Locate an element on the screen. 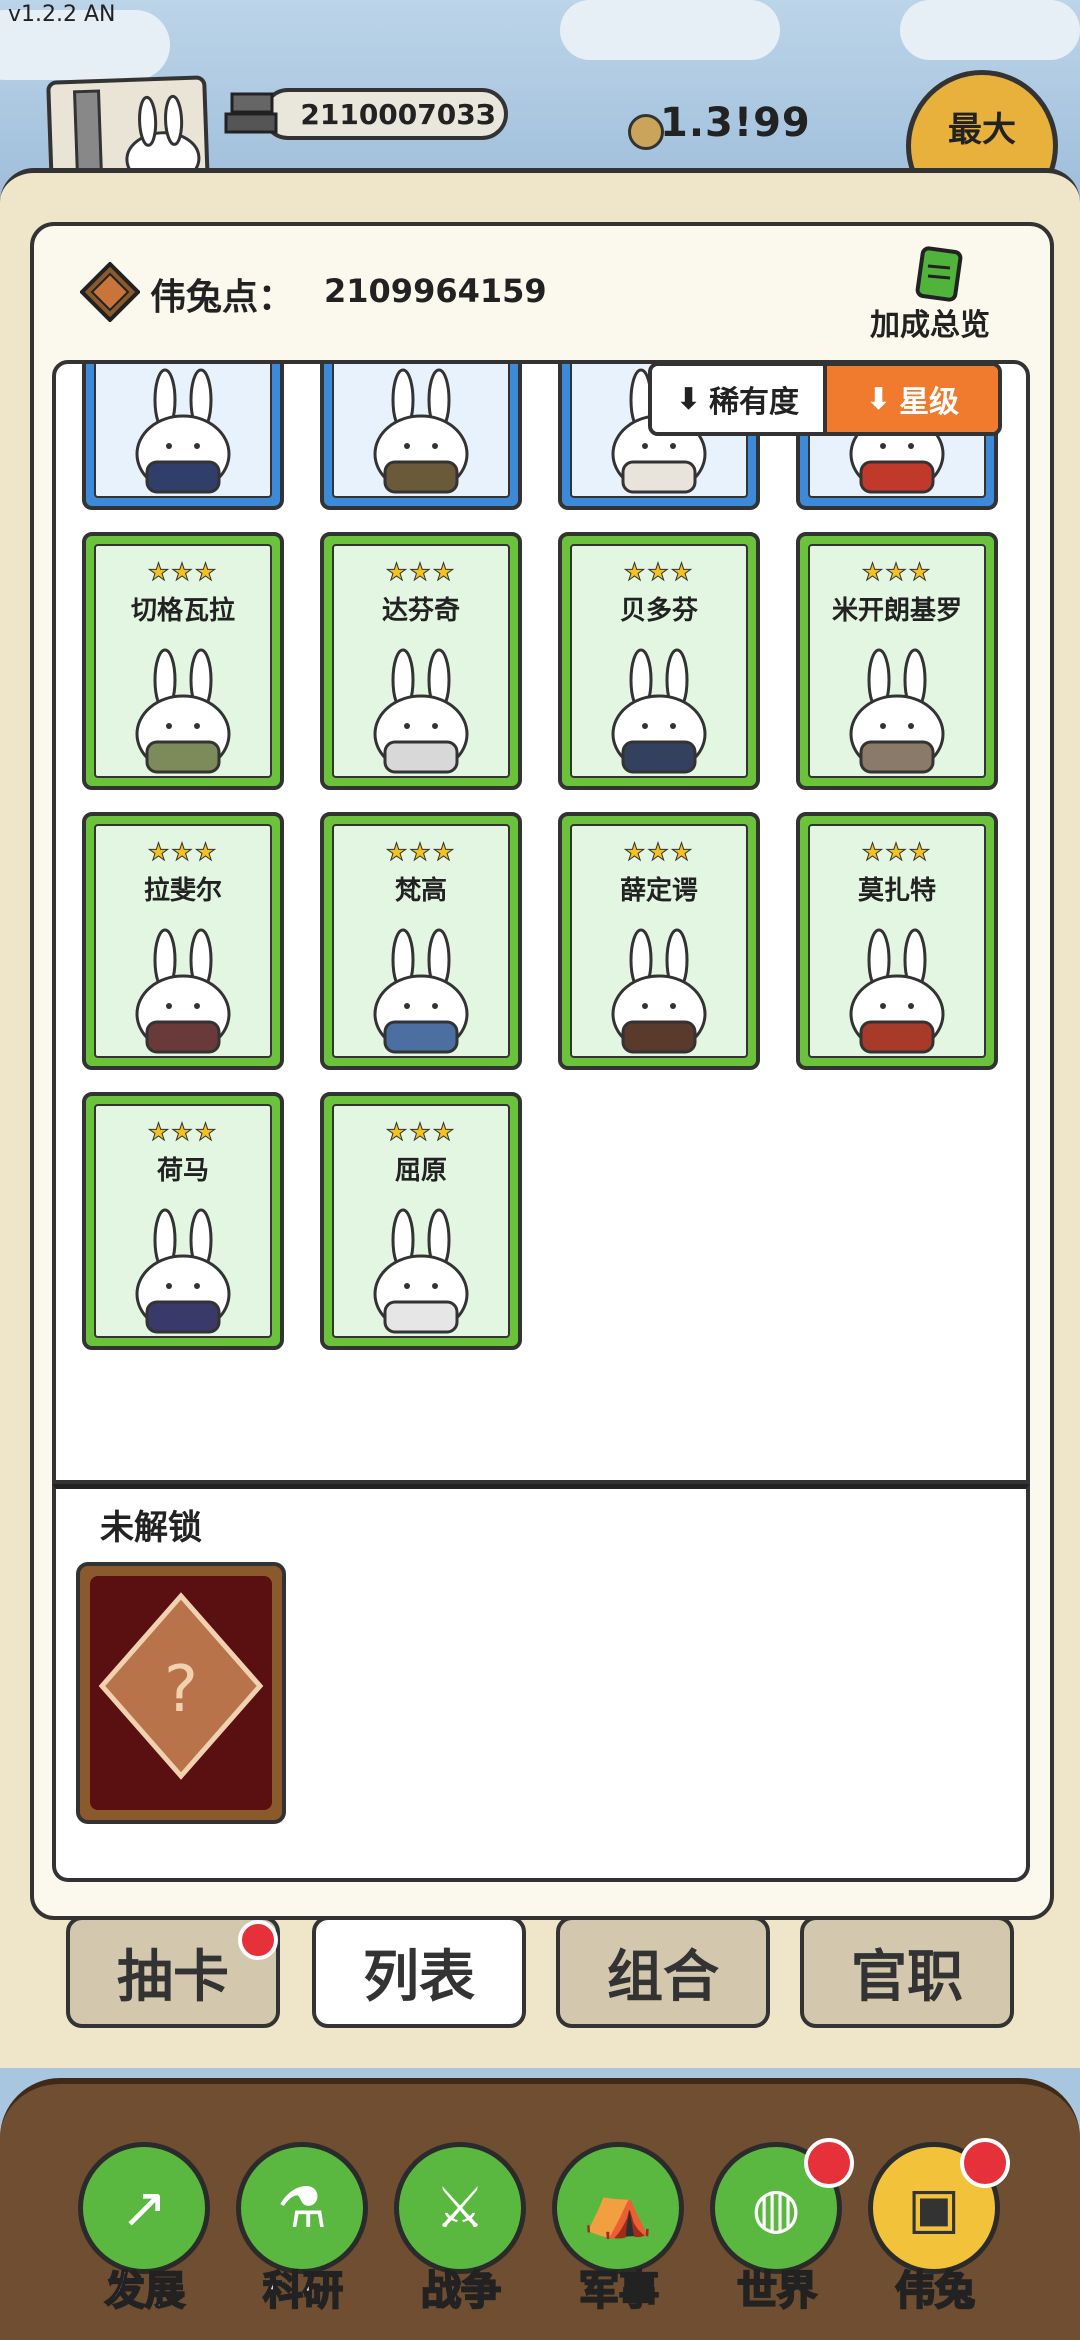 The height and width of the screenshot is (2340, 1080). card-name: 梵高 is located at coordinates (420, 891).